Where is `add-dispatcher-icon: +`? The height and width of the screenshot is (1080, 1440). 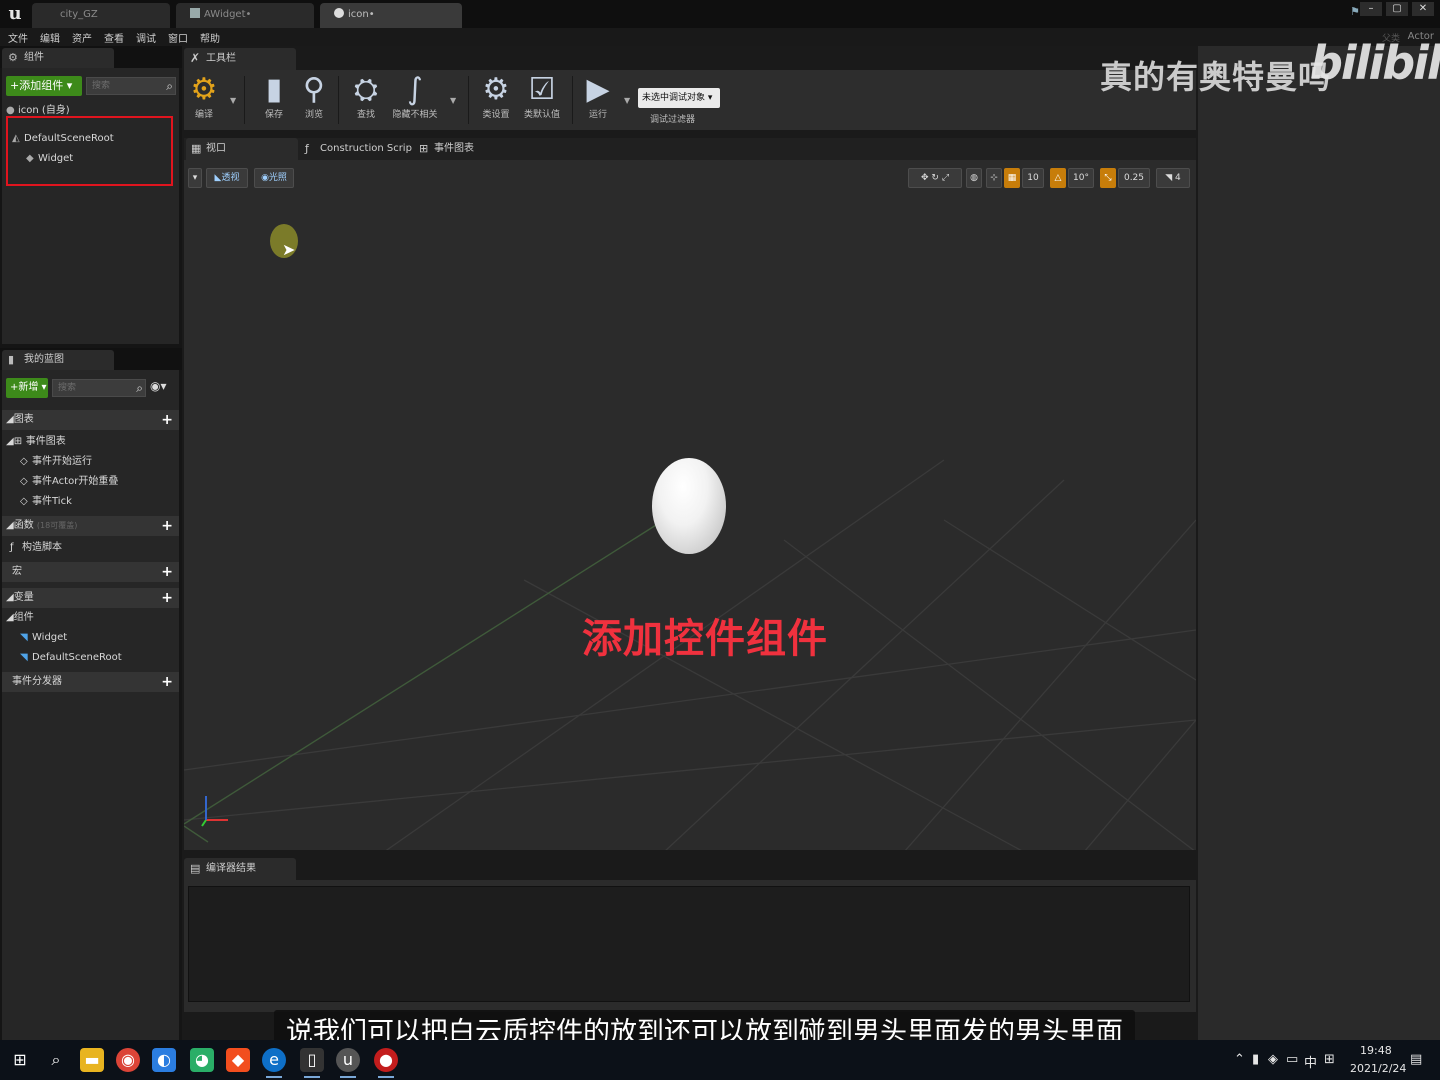 add-dispatcher-icon: + is located at coordinates (167, 682).